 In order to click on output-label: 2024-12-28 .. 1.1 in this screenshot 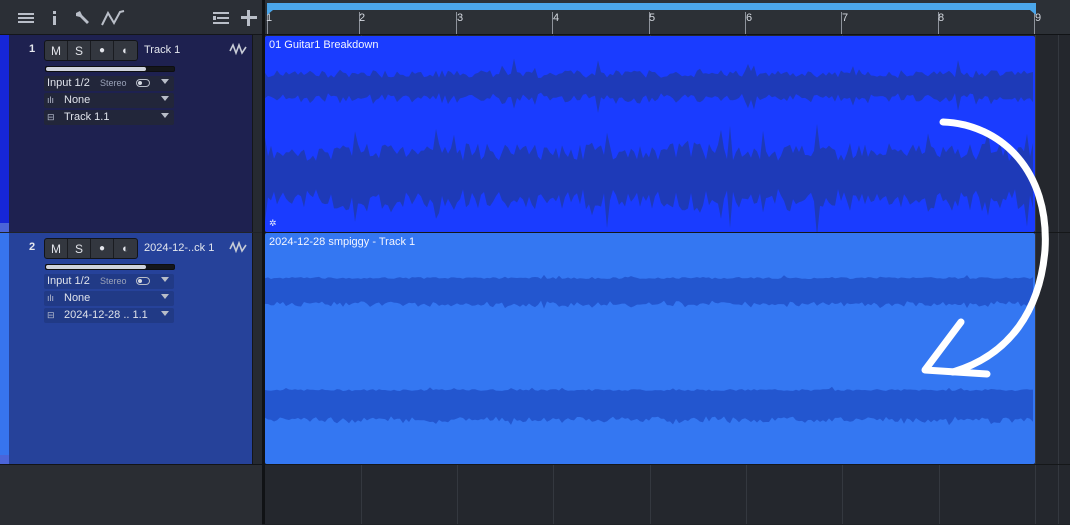, I will do `click(106, 315)`.